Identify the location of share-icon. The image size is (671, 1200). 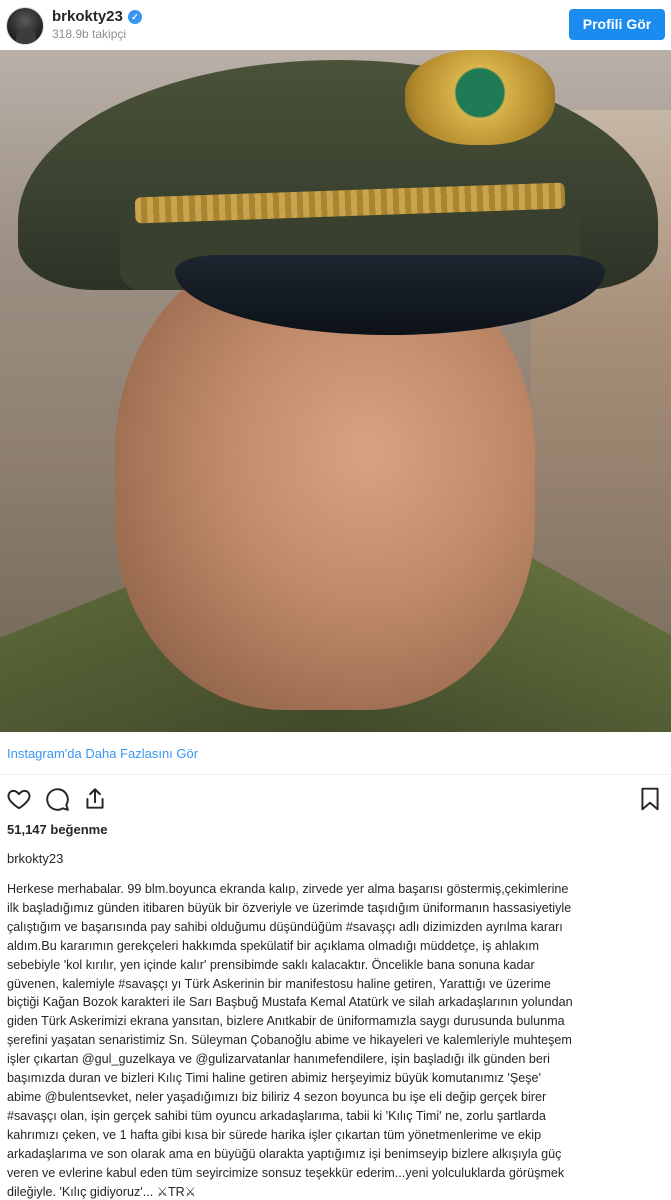
(95, 799).